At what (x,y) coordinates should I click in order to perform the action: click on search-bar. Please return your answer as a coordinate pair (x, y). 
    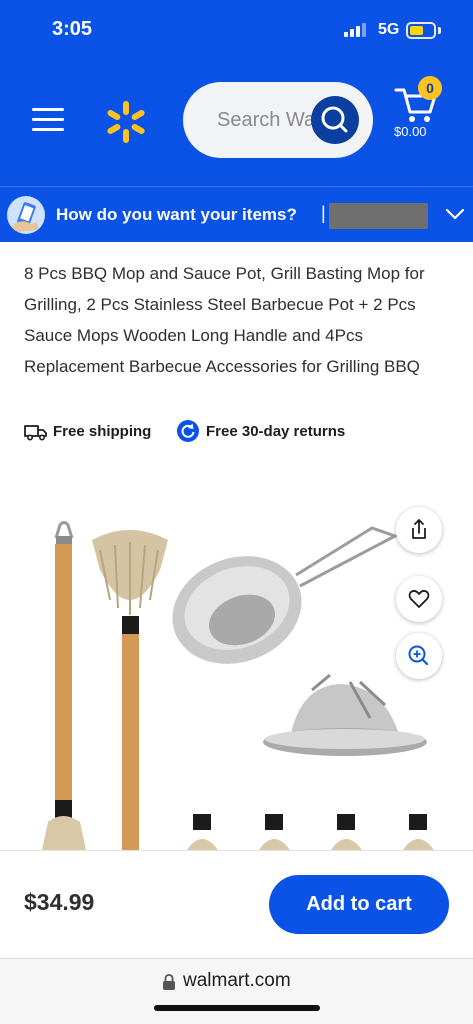
    Looking at the image, I should click on (278, 120).